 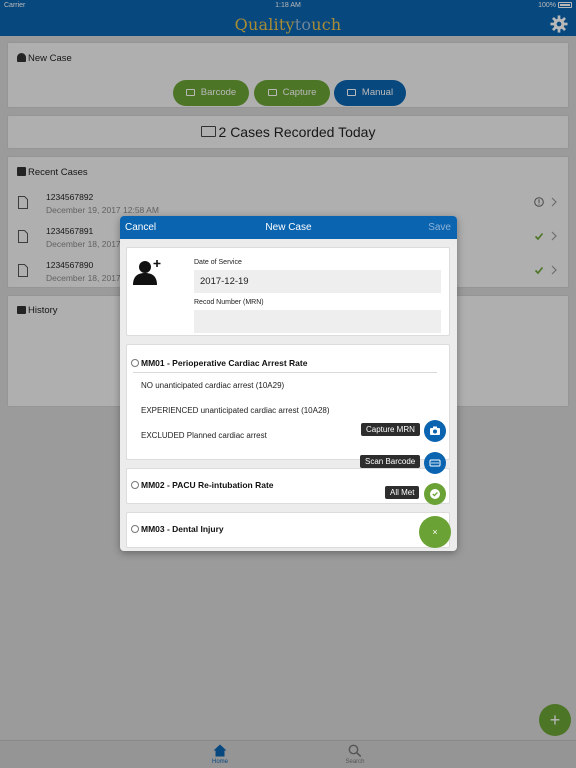 I want to click on measure-option: NO unanticipated cardiac arrest (10A29), so click(x=212, y=385).